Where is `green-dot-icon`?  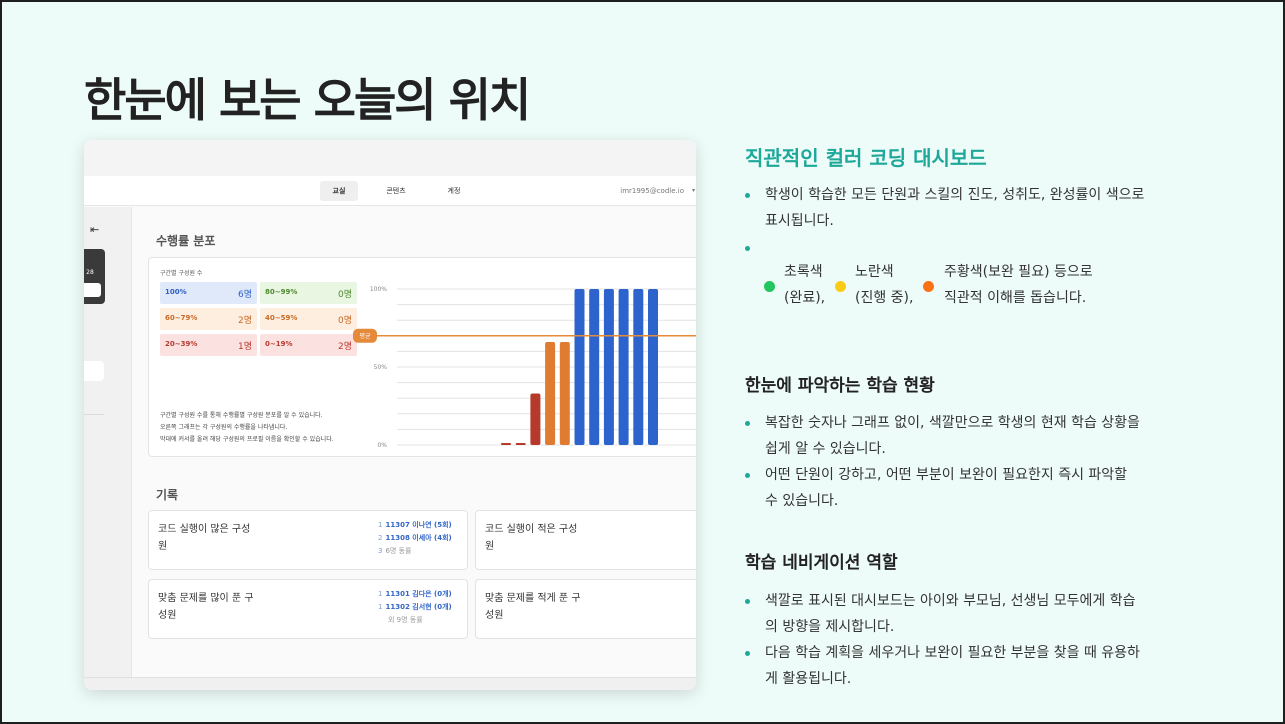
green-dot-icon is located at coordinates (769, 286).